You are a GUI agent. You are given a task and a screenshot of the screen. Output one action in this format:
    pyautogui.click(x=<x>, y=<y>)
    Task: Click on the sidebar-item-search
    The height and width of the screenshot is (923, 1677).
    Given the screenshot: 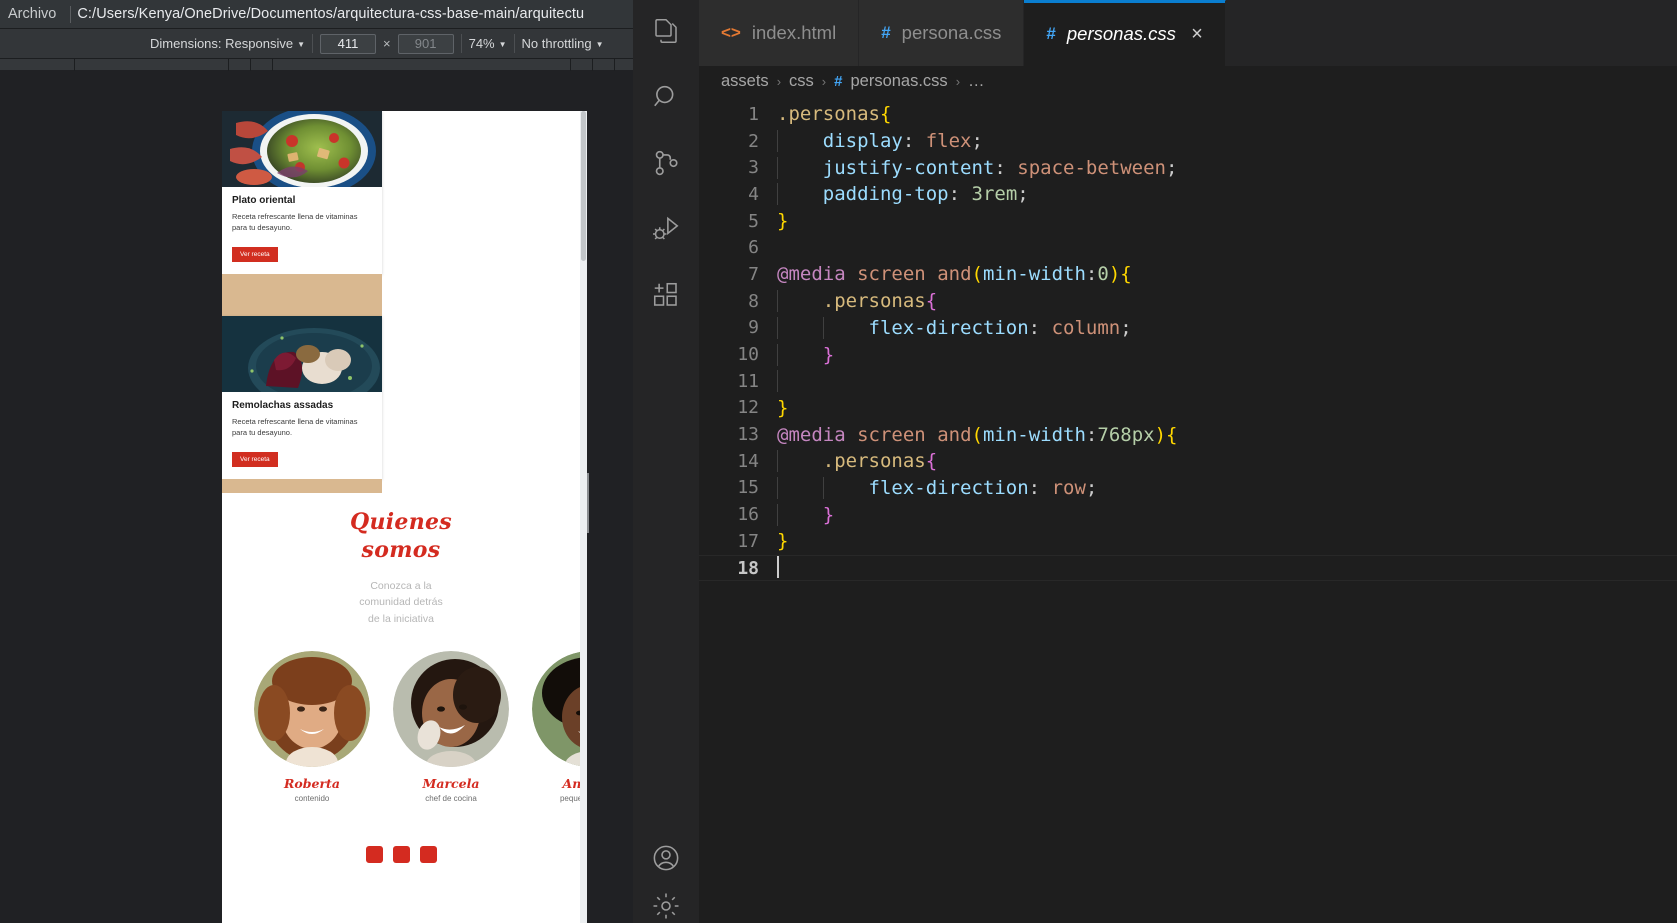 What is the action you would take?
    pyautogui.click(x=666, y=99)
    